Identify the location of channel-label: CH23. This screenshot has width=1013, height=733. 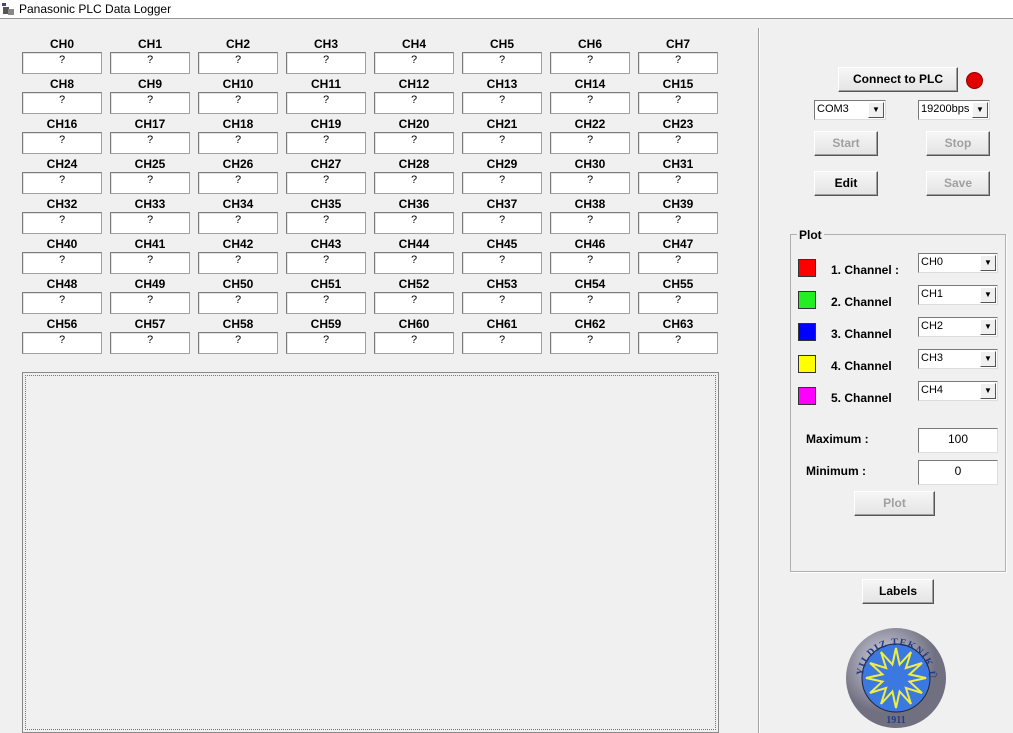
(678, 124).